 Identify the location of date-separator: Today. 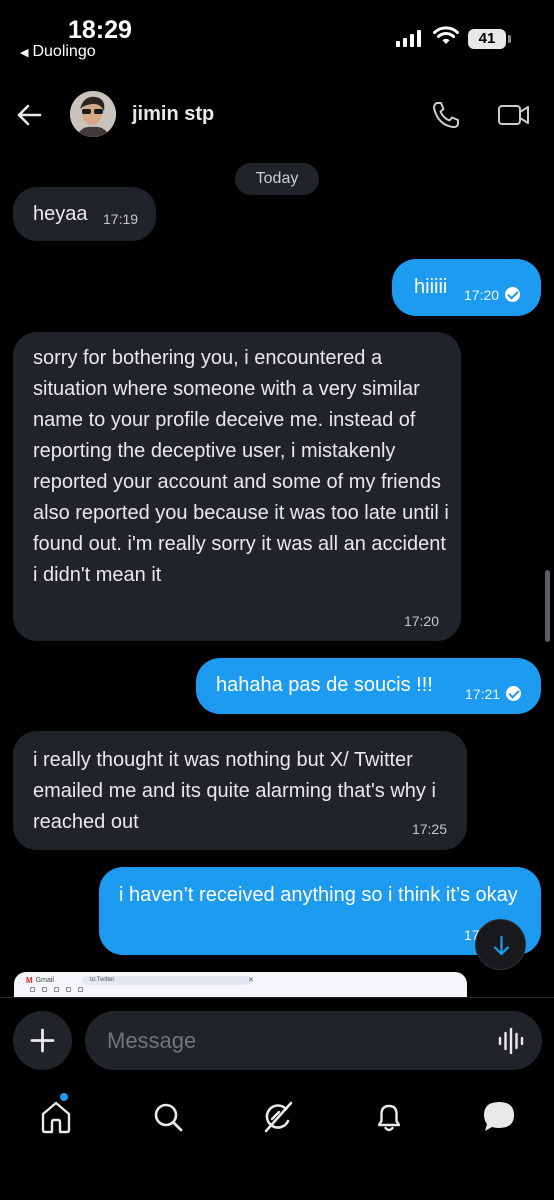
(277, 179).